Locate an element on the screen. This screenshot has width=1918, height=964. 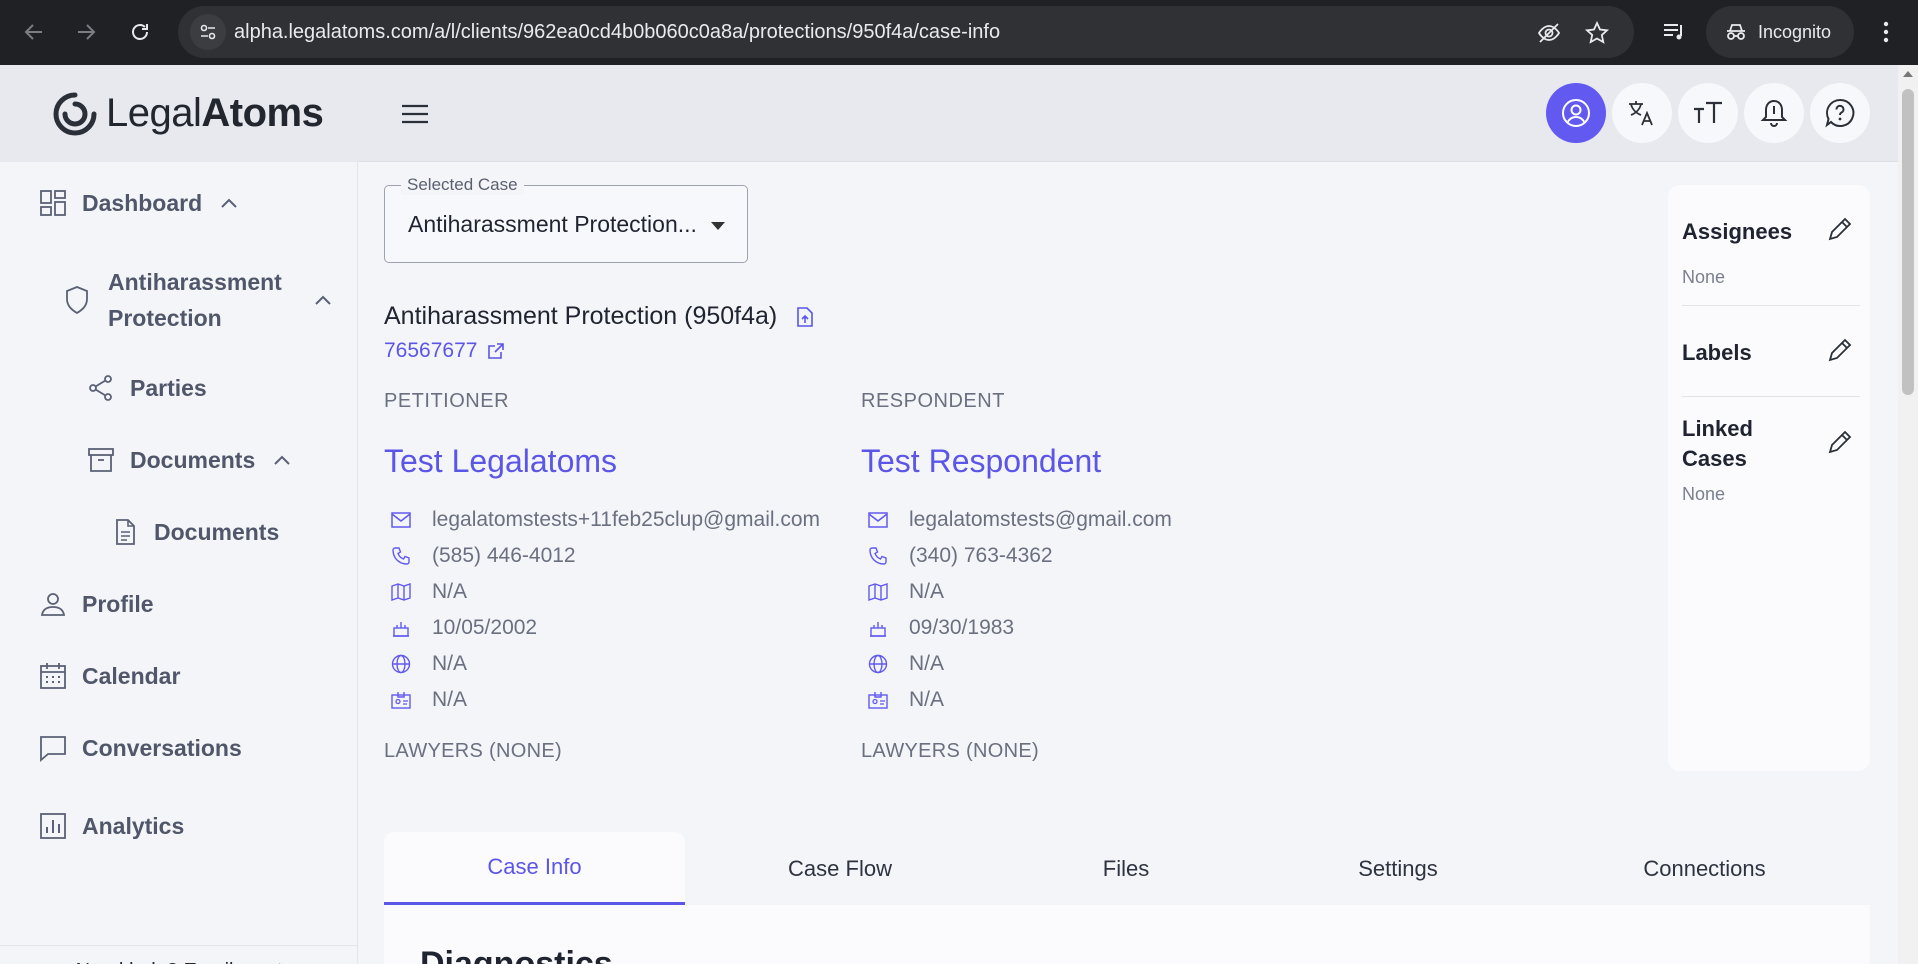
respondent-role: RESPONDENT is located at coordinates (933, 401).